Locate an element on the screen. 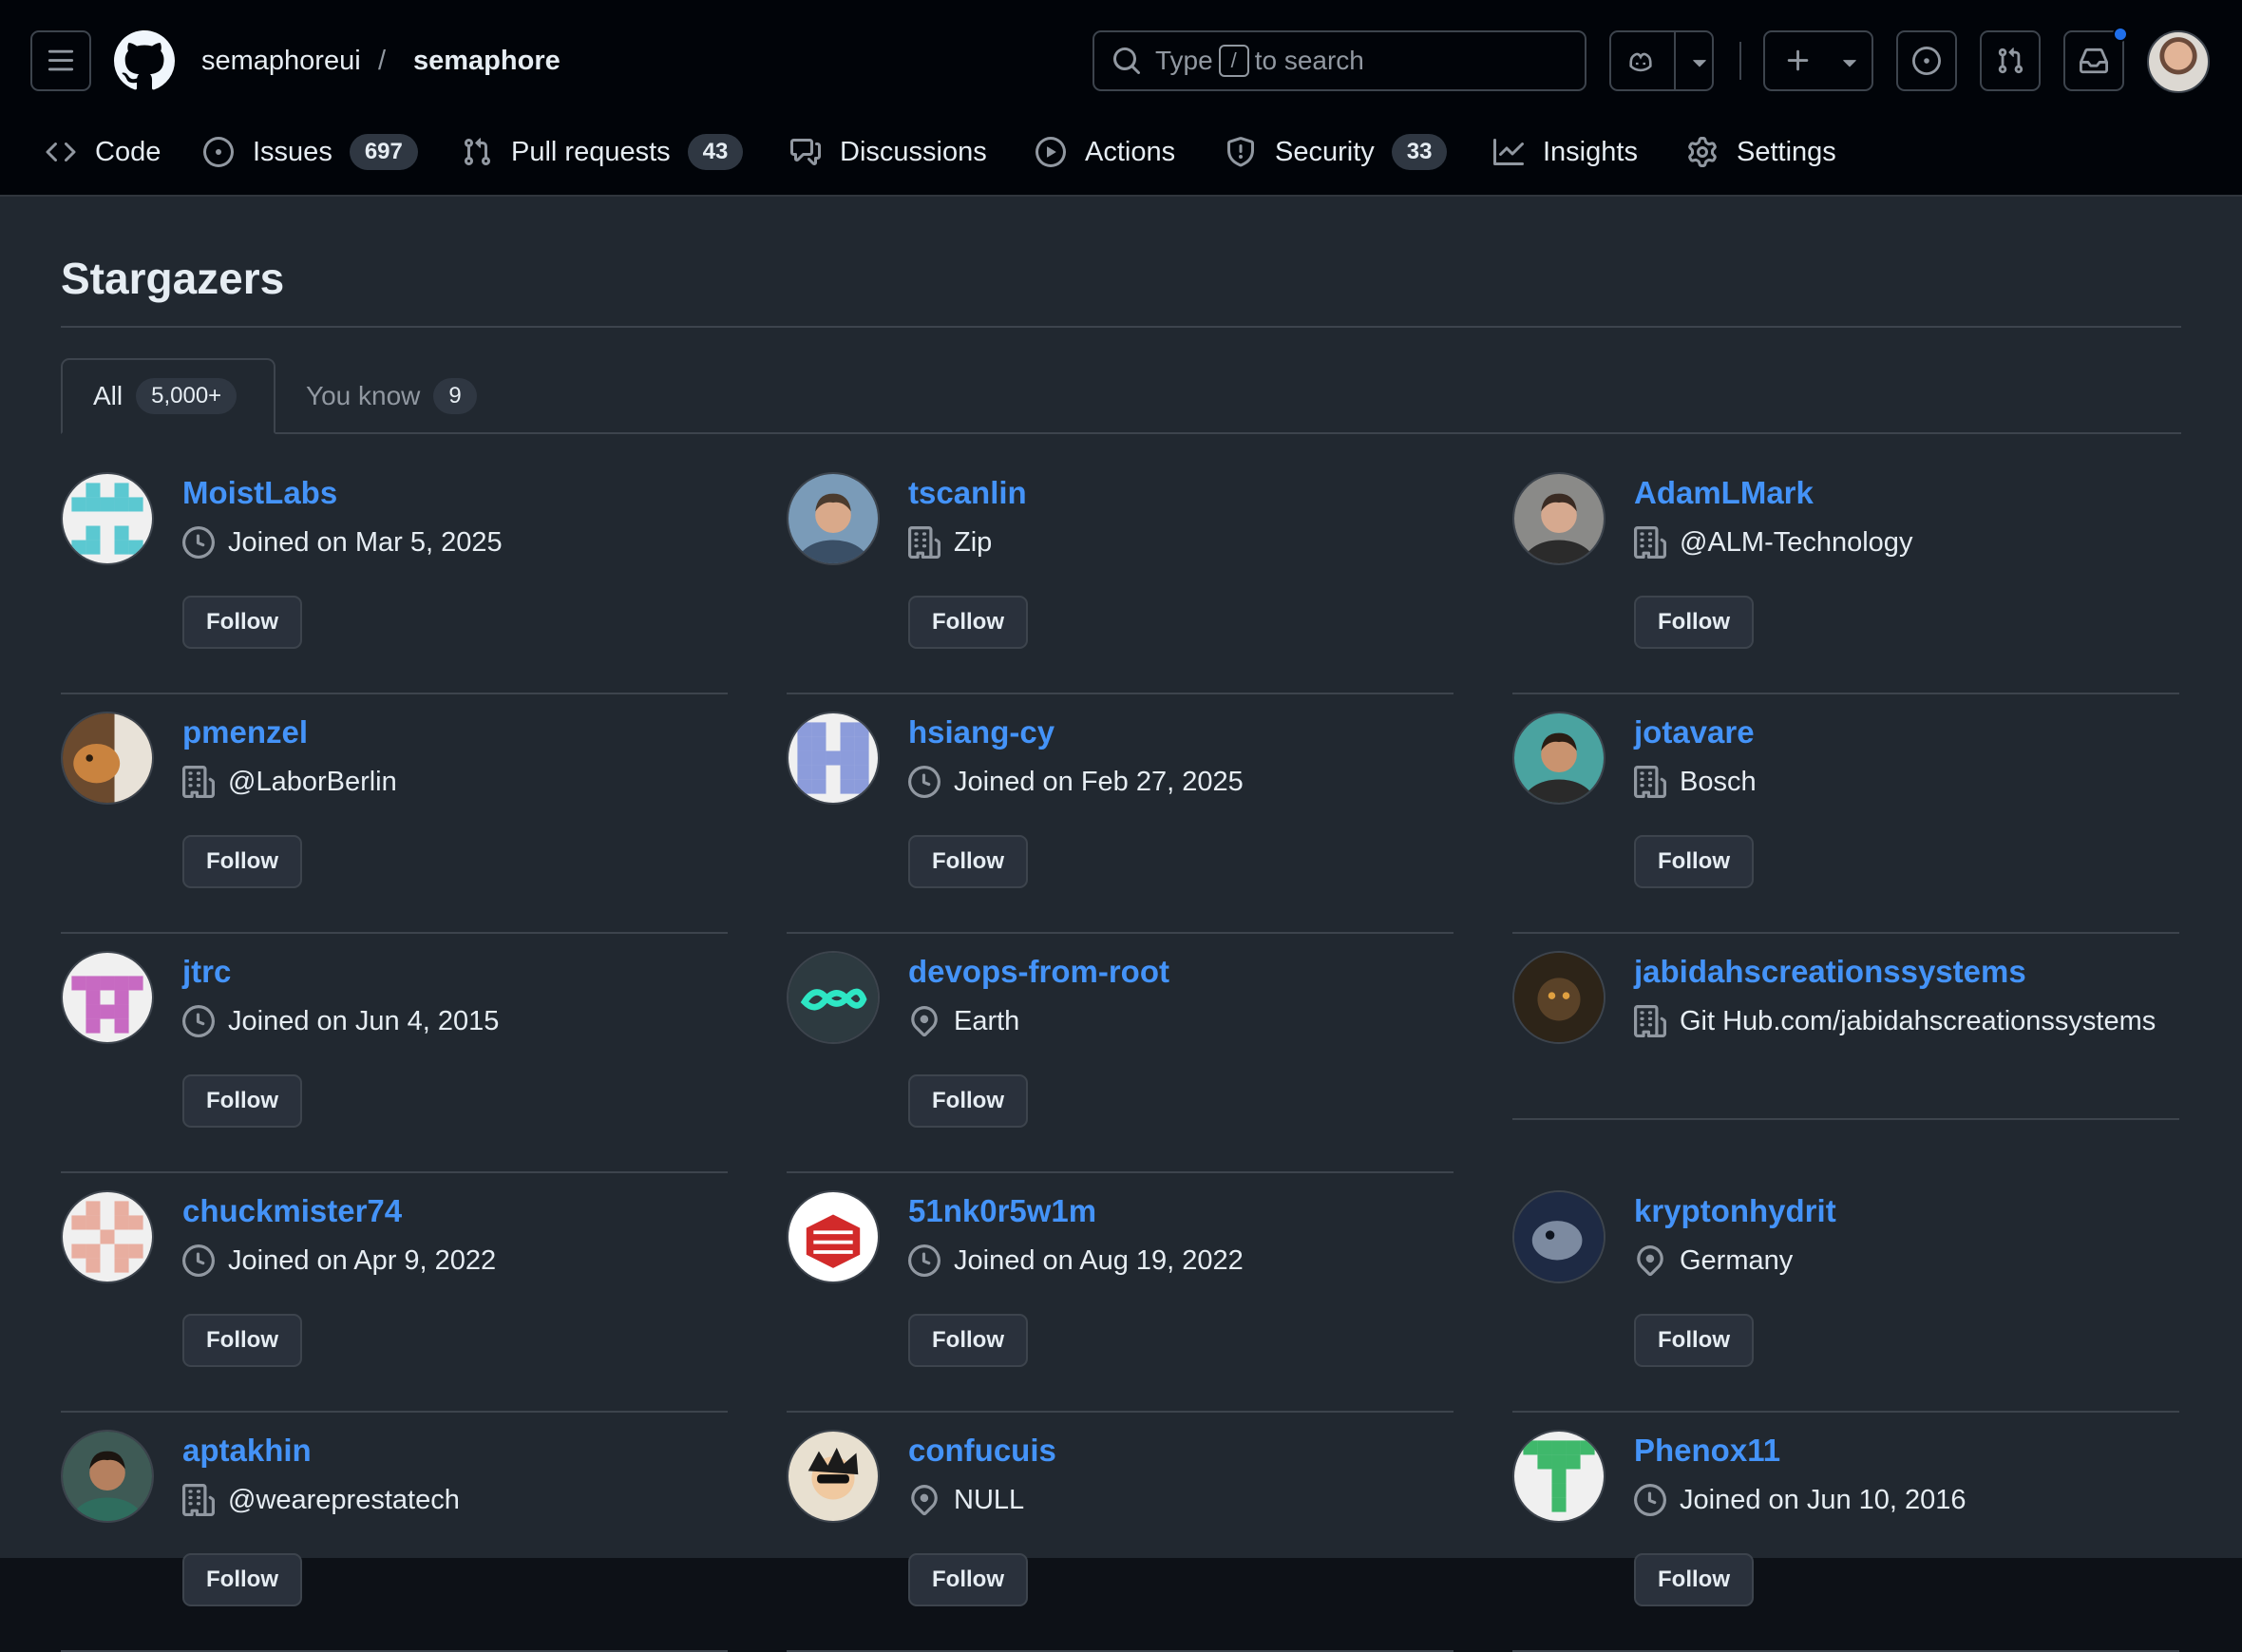 The image size is (2242, 1652). tab-pull-requests: Pull requests 43 is located at coordinates (603, 151).